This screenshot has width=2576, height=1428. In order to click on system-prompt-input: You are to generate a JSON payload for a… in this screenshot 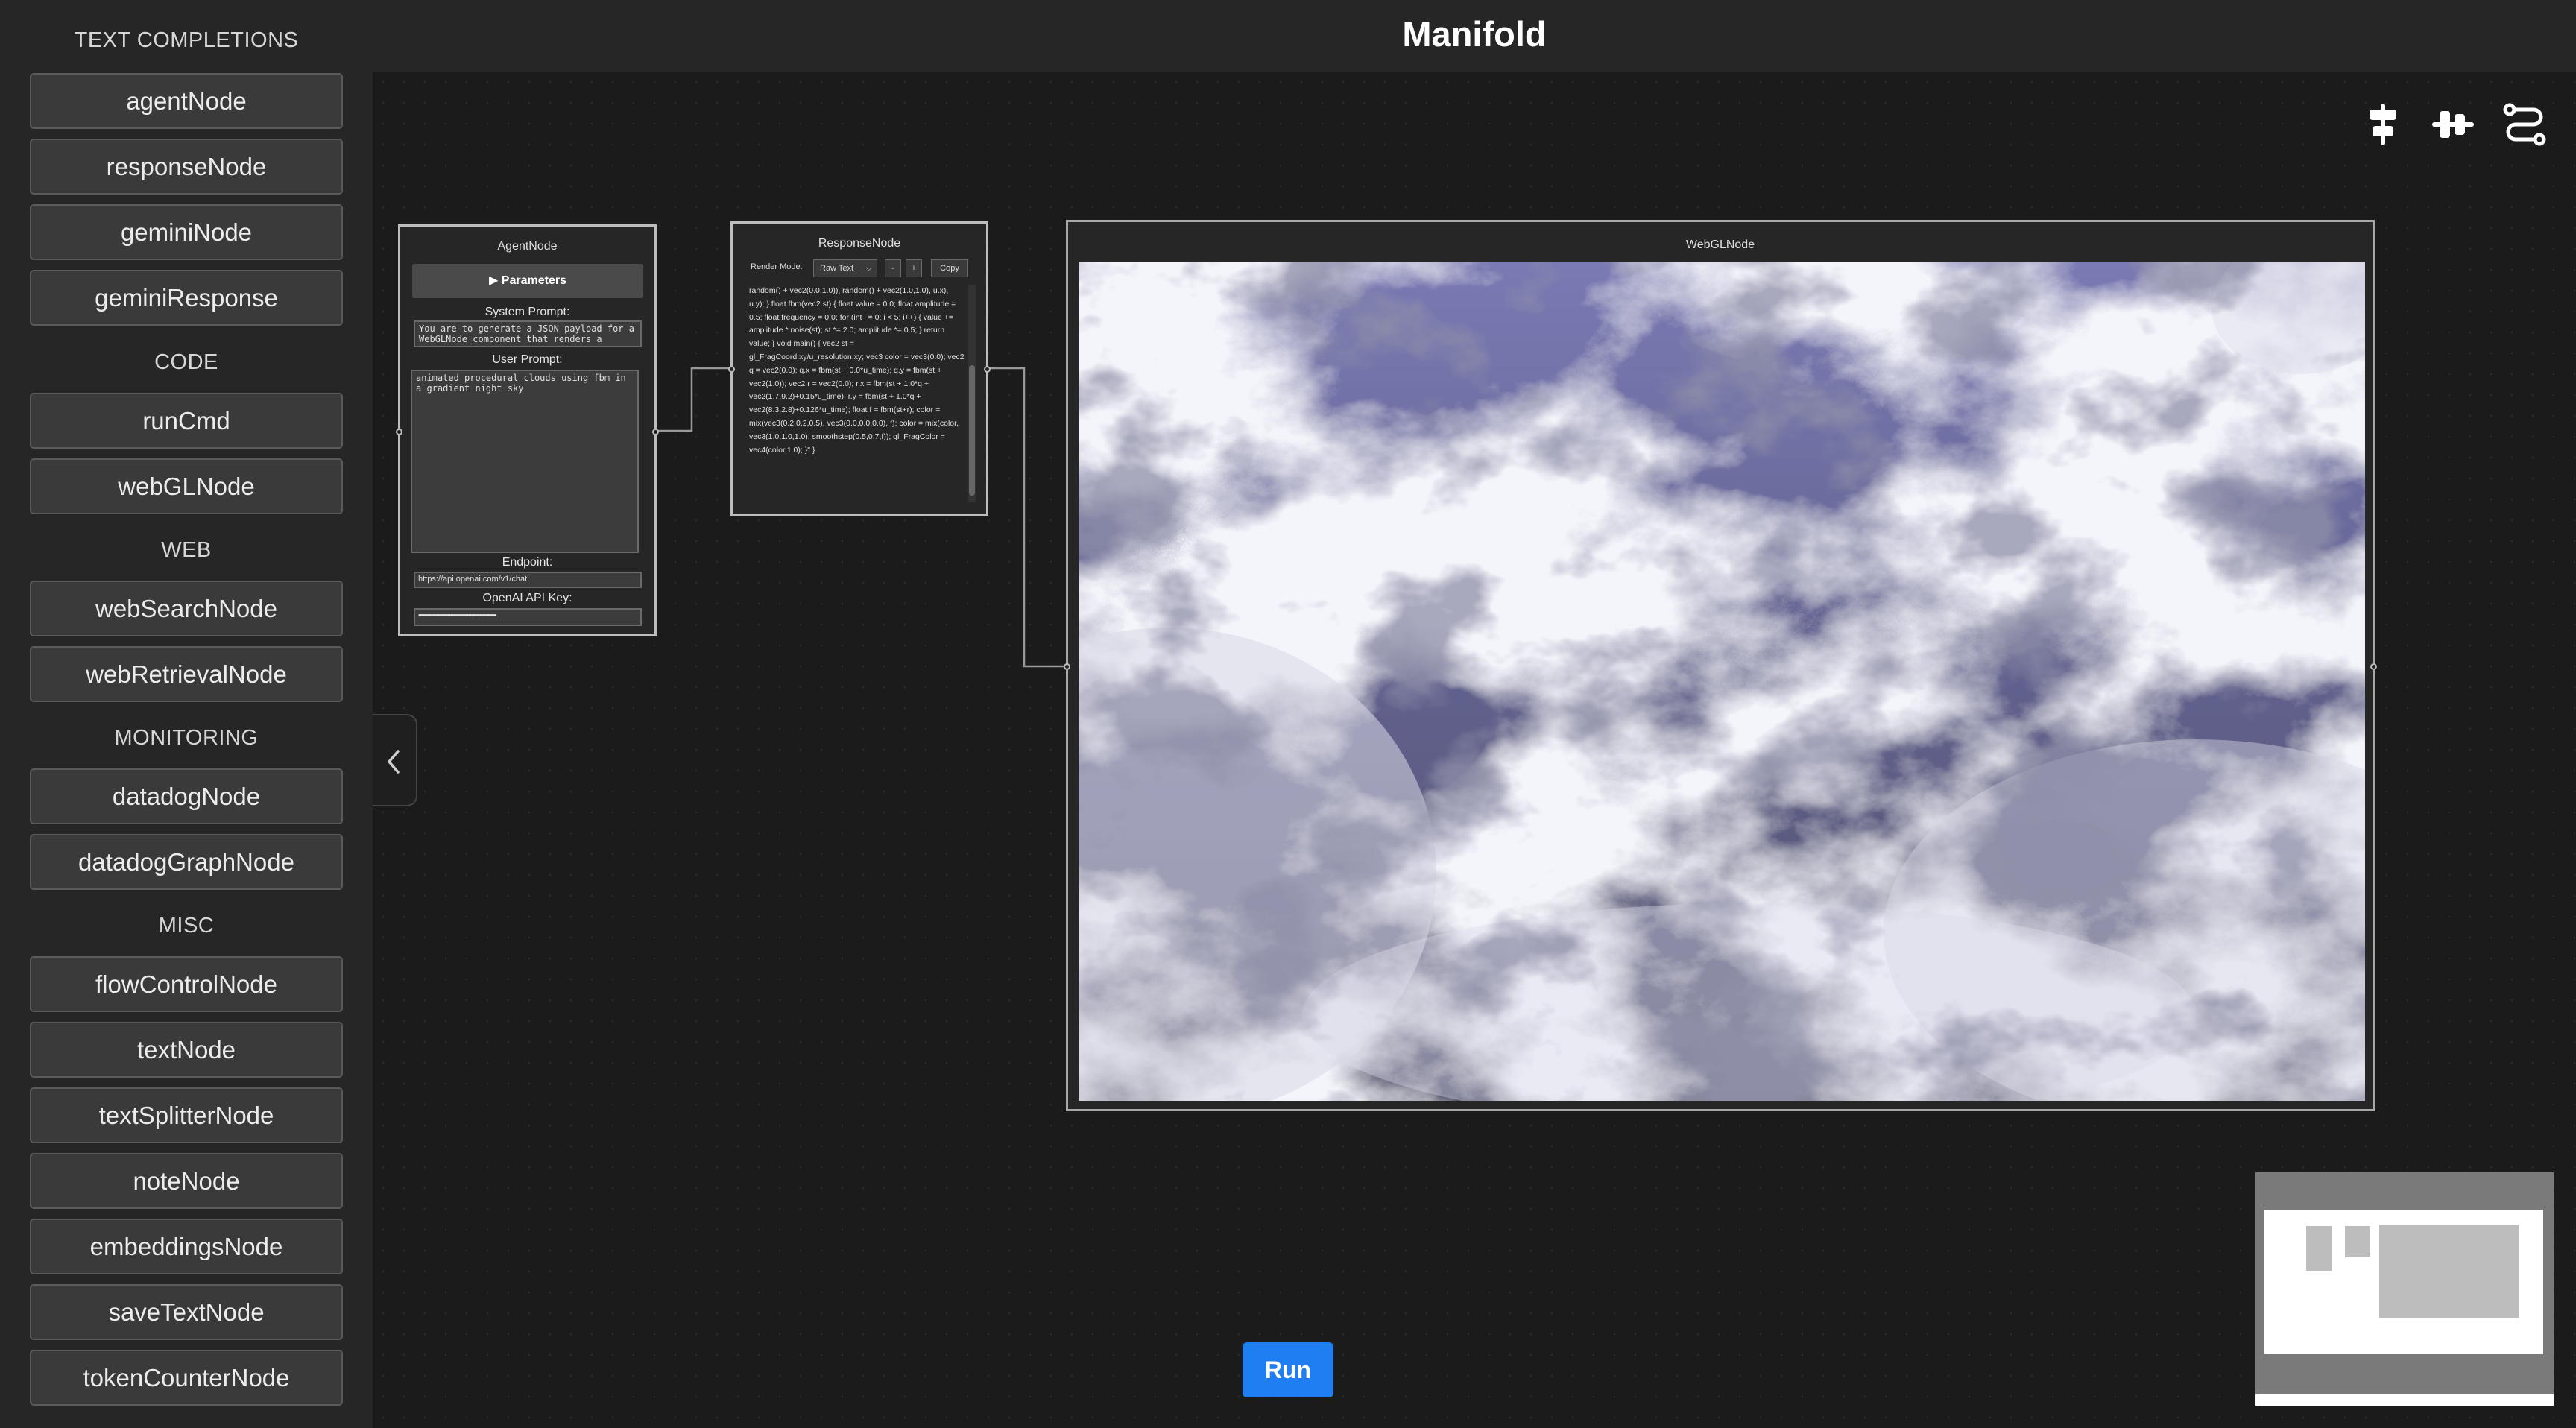, I will do `click(528, 333)`.